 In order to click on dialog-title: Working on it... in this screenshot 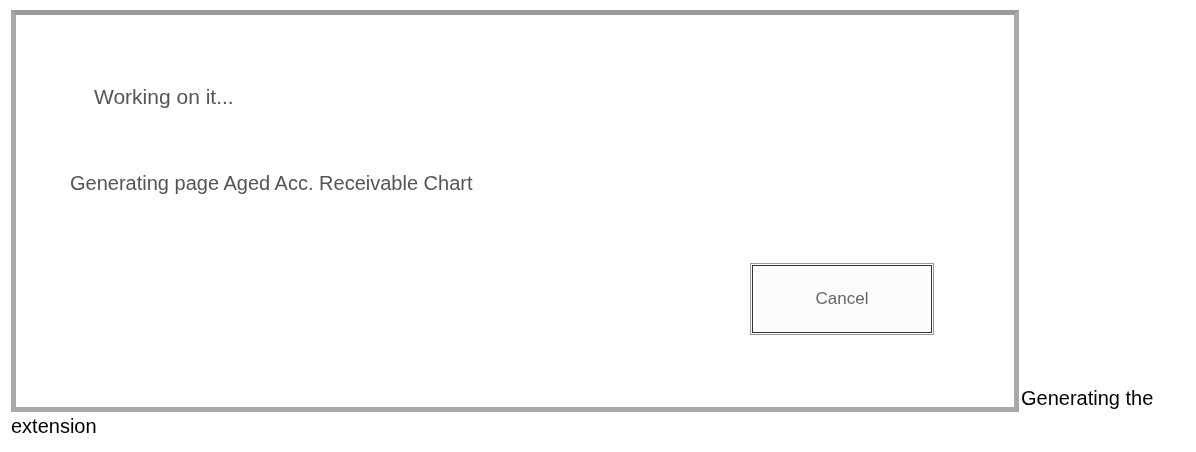, I will do `click(164, 97)`.